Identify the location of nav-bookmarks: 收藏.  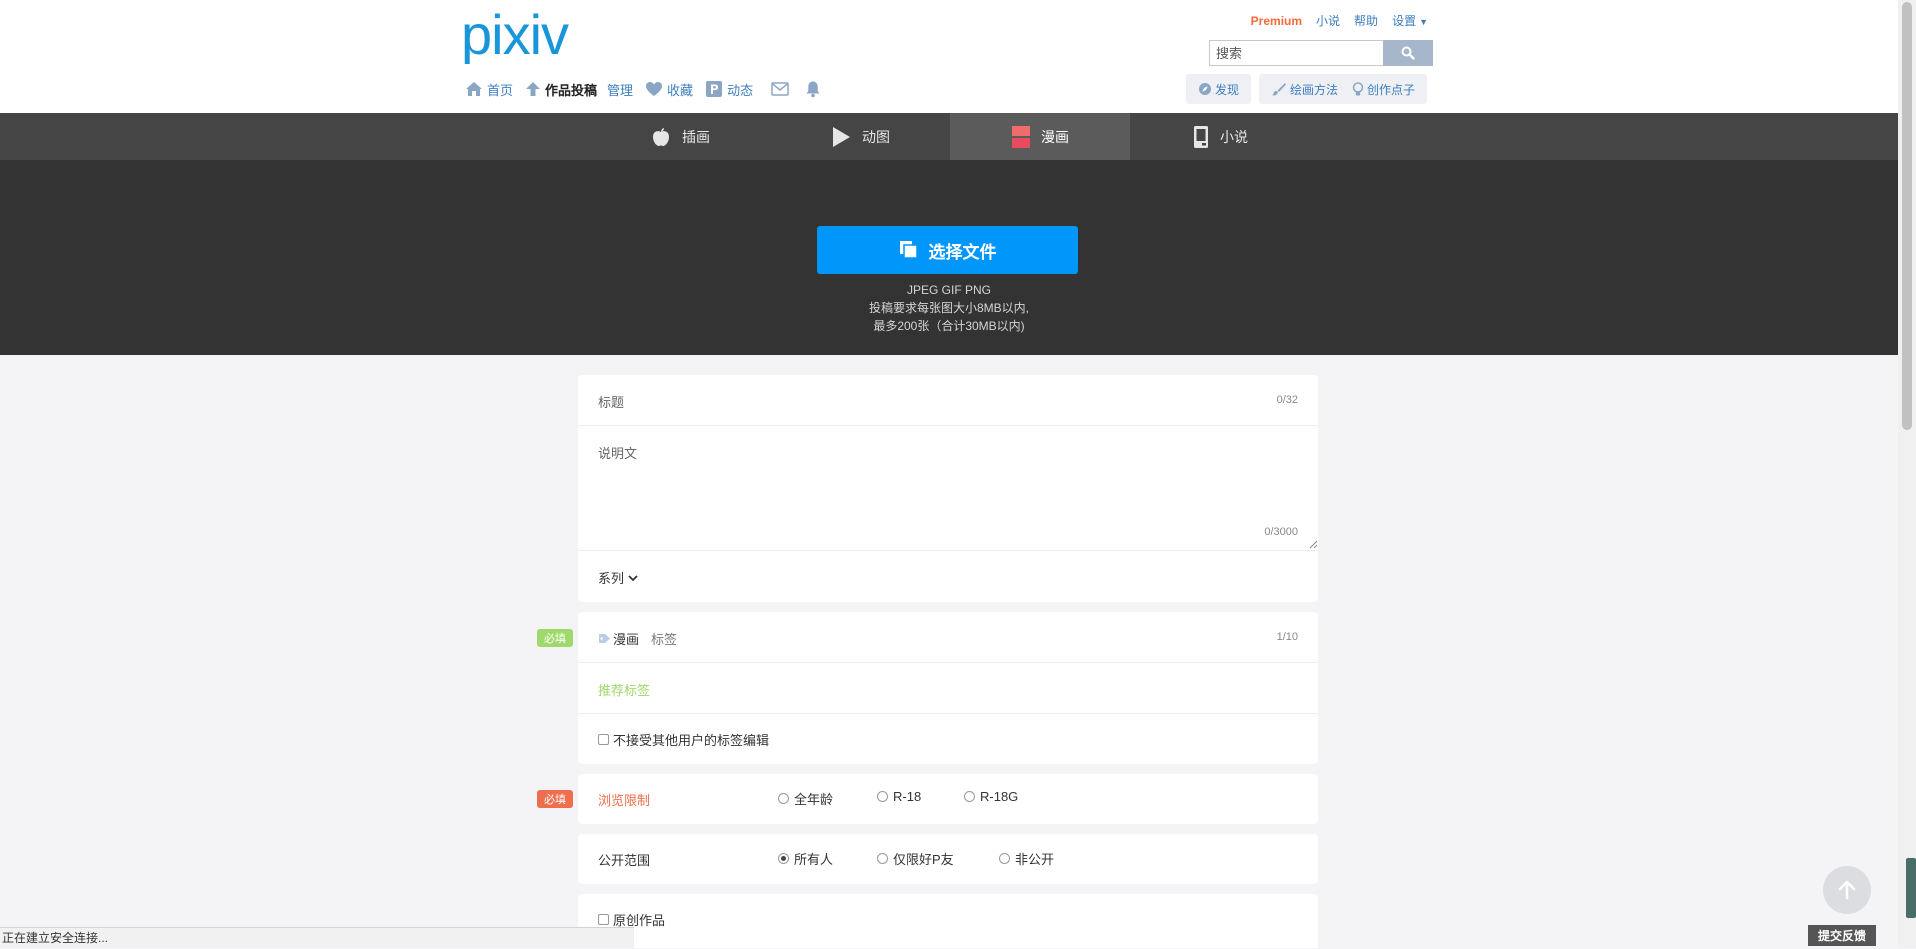
(669, 89).